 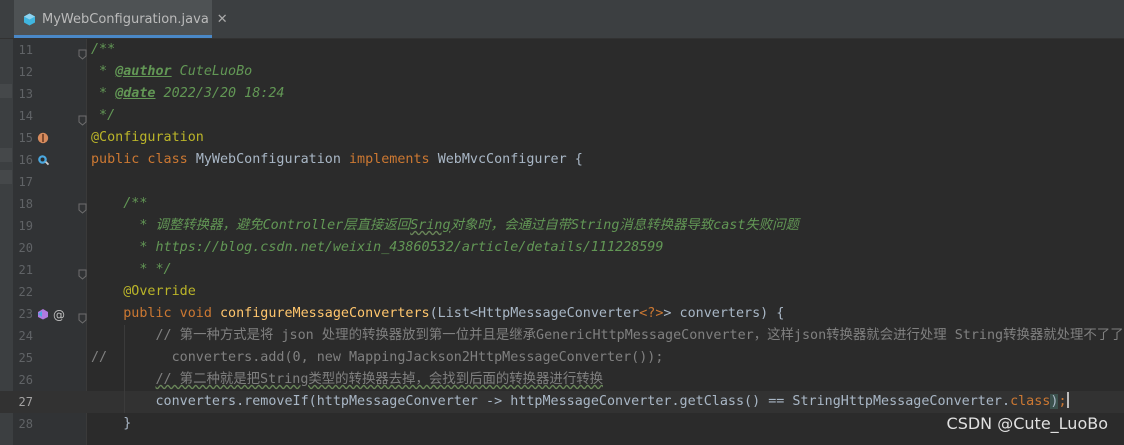 I want to click on code-token: 2022/3/20 18:24, so click(x=220, y=93).